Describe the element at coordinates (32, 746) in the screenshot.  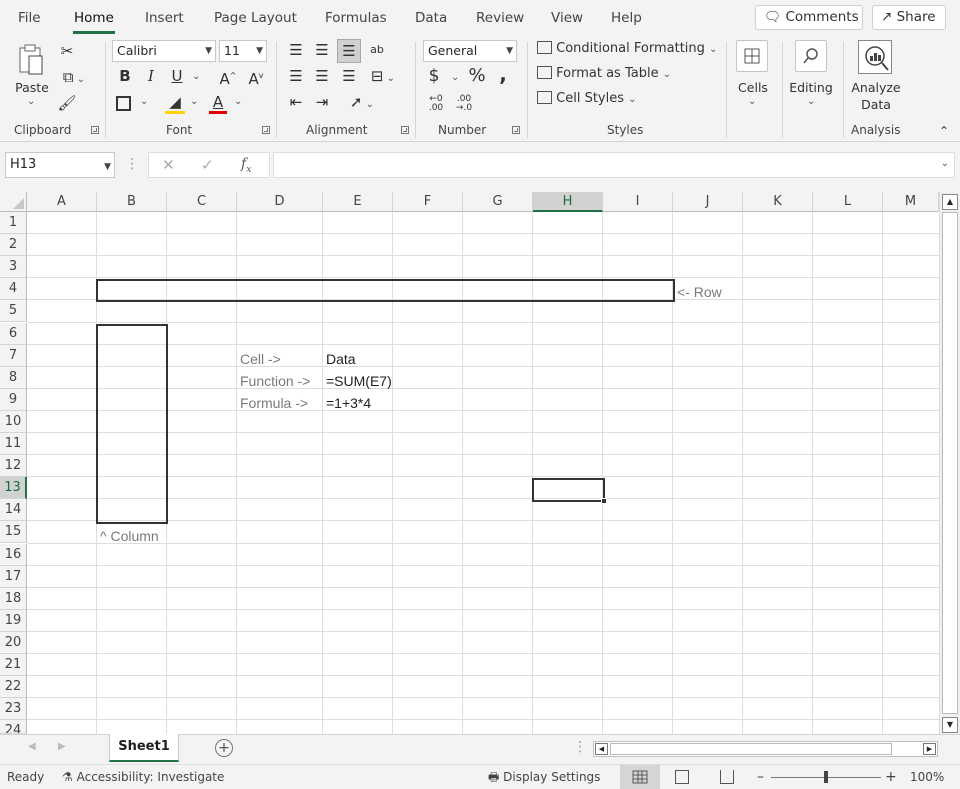
I see `prev-sheet-icon: ◀` at that location.